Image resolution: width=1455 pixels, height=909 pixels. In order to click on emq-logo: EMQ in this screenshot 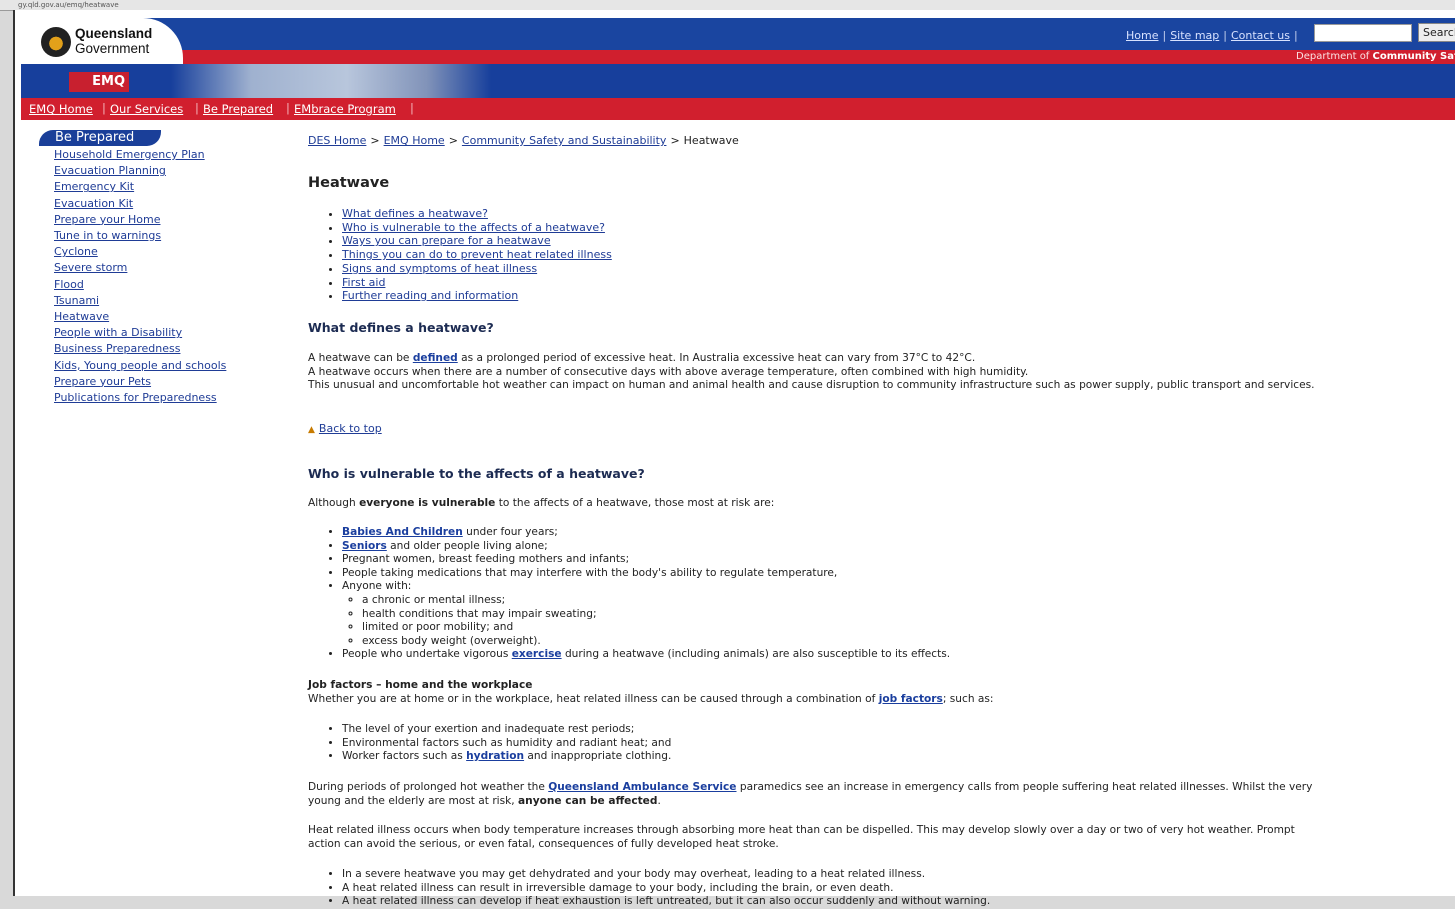, I will do `click(99, 82)`.